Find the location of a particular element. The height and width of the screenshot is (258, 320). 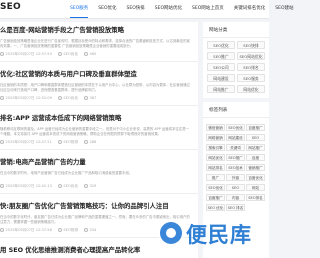

tag-item: SEO 排名 is located at coordinates (235, 207).